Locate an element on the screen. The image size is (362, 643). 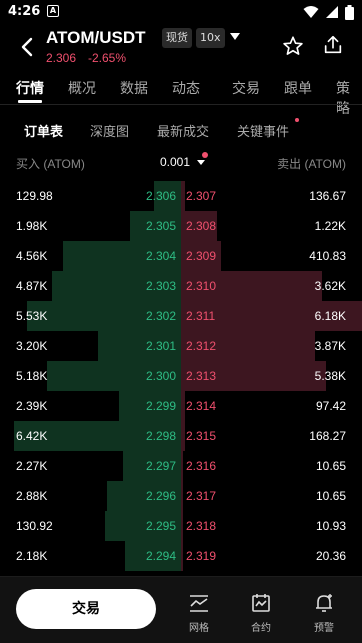
price-step-select: 0.001 is located at coordinates (183, 162).